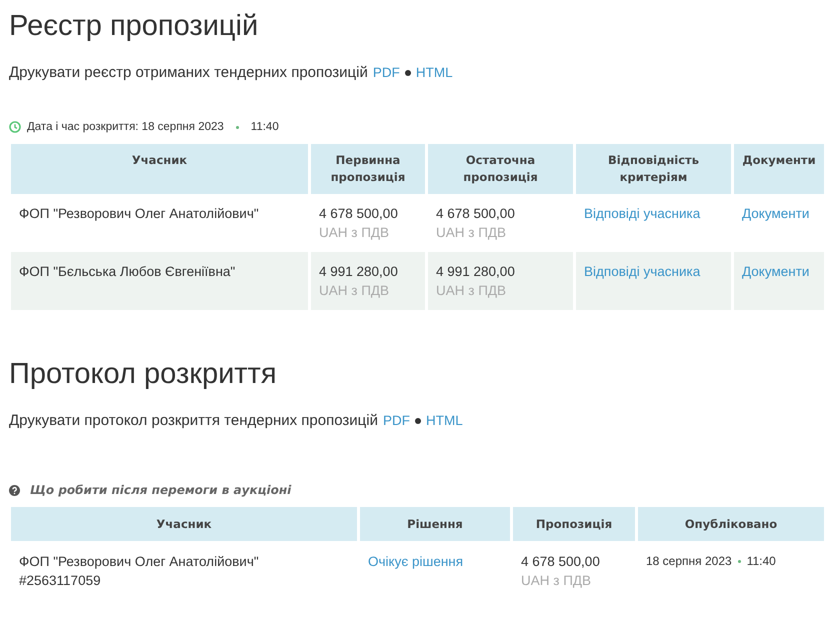  I want to click on opening-date: Дата і час розкриття: 18 серпня 2023, so click(125, 127).